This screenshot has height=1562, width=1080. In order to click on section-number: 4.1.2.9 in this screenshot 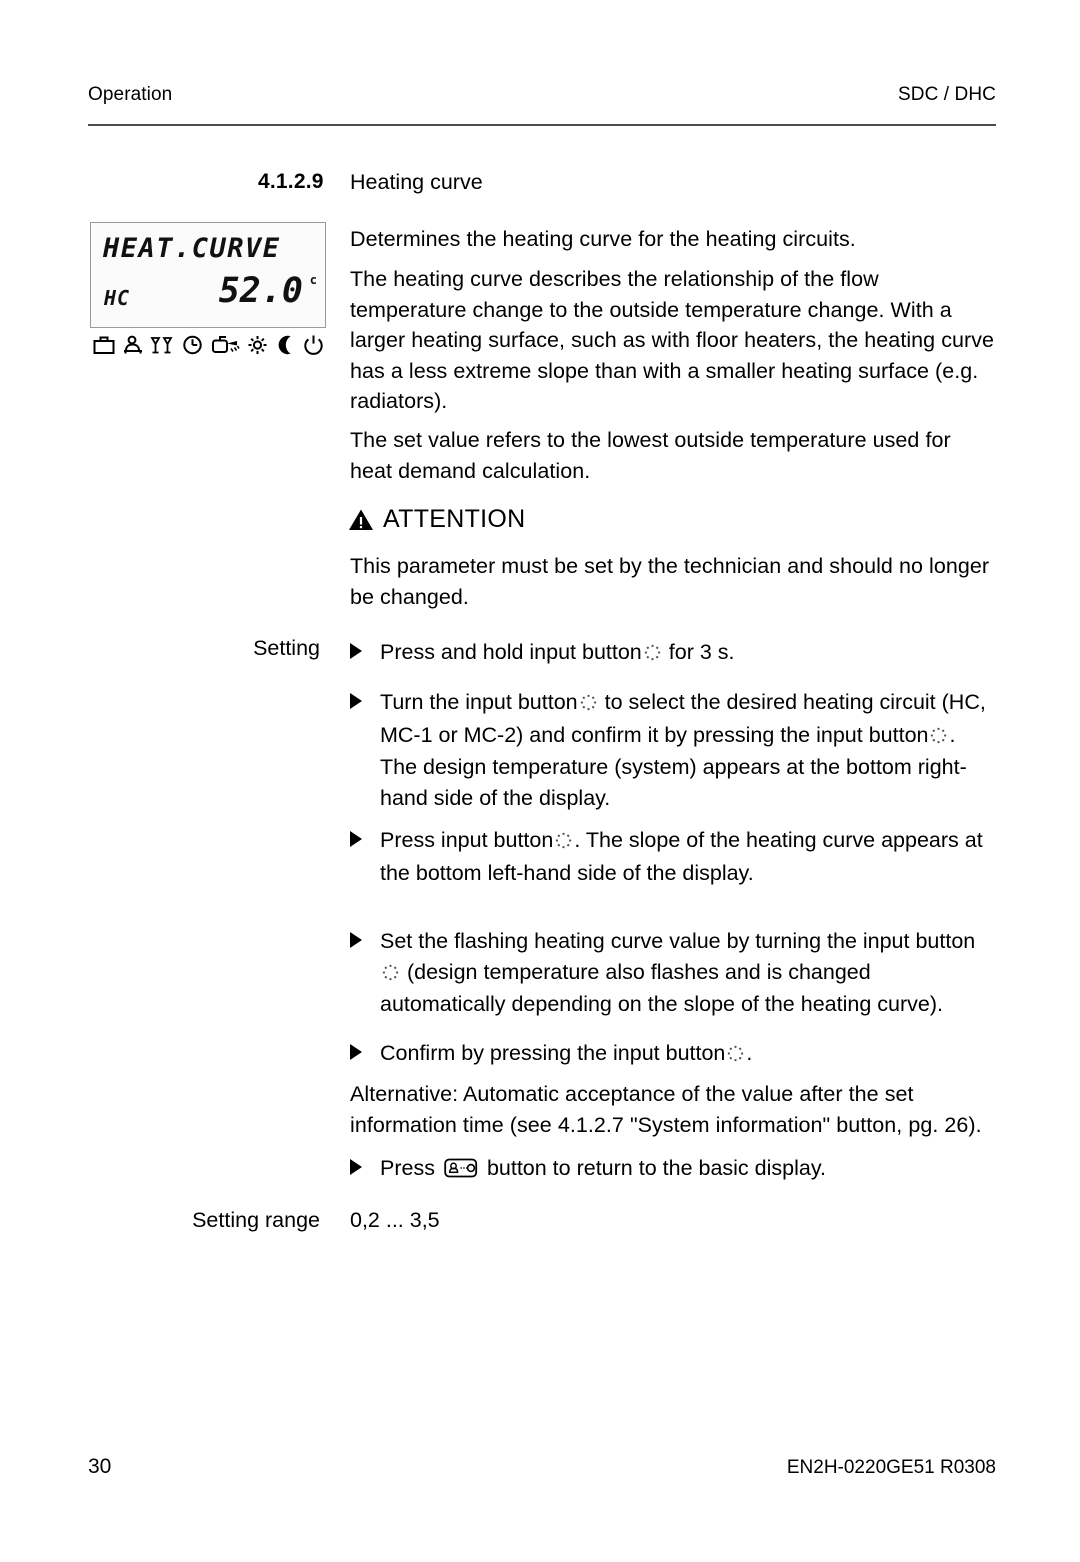, I will do `click(291, 181)`.